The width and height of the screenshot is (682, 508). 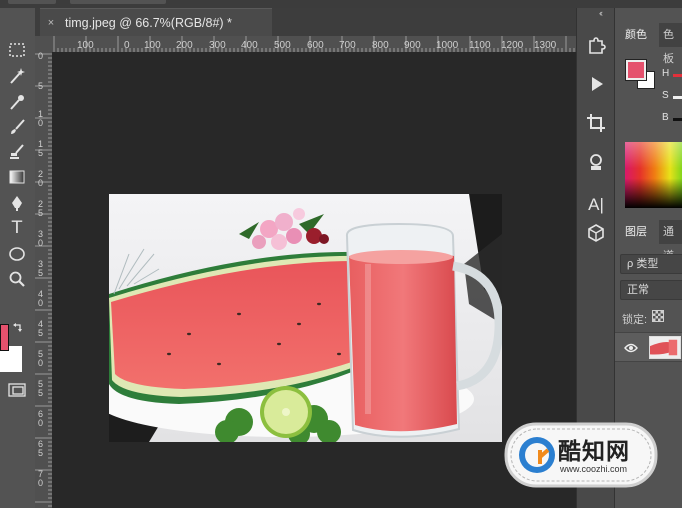 I want to click on dock-button-crop, so click(x=596, y=123).